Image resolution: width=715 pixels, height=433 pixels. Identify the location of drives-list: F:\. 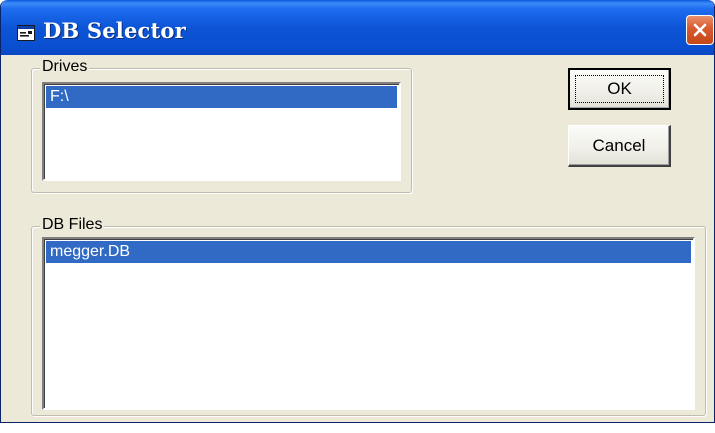
(221, 131).